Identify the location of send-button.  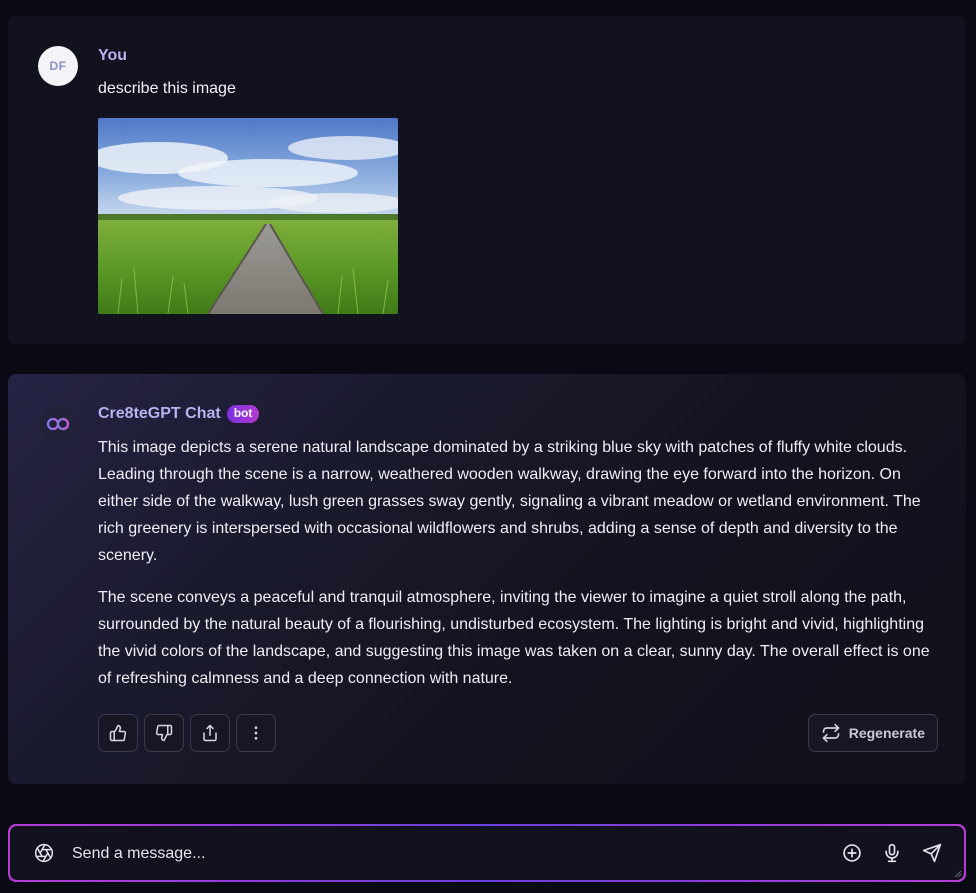
(932, 853).